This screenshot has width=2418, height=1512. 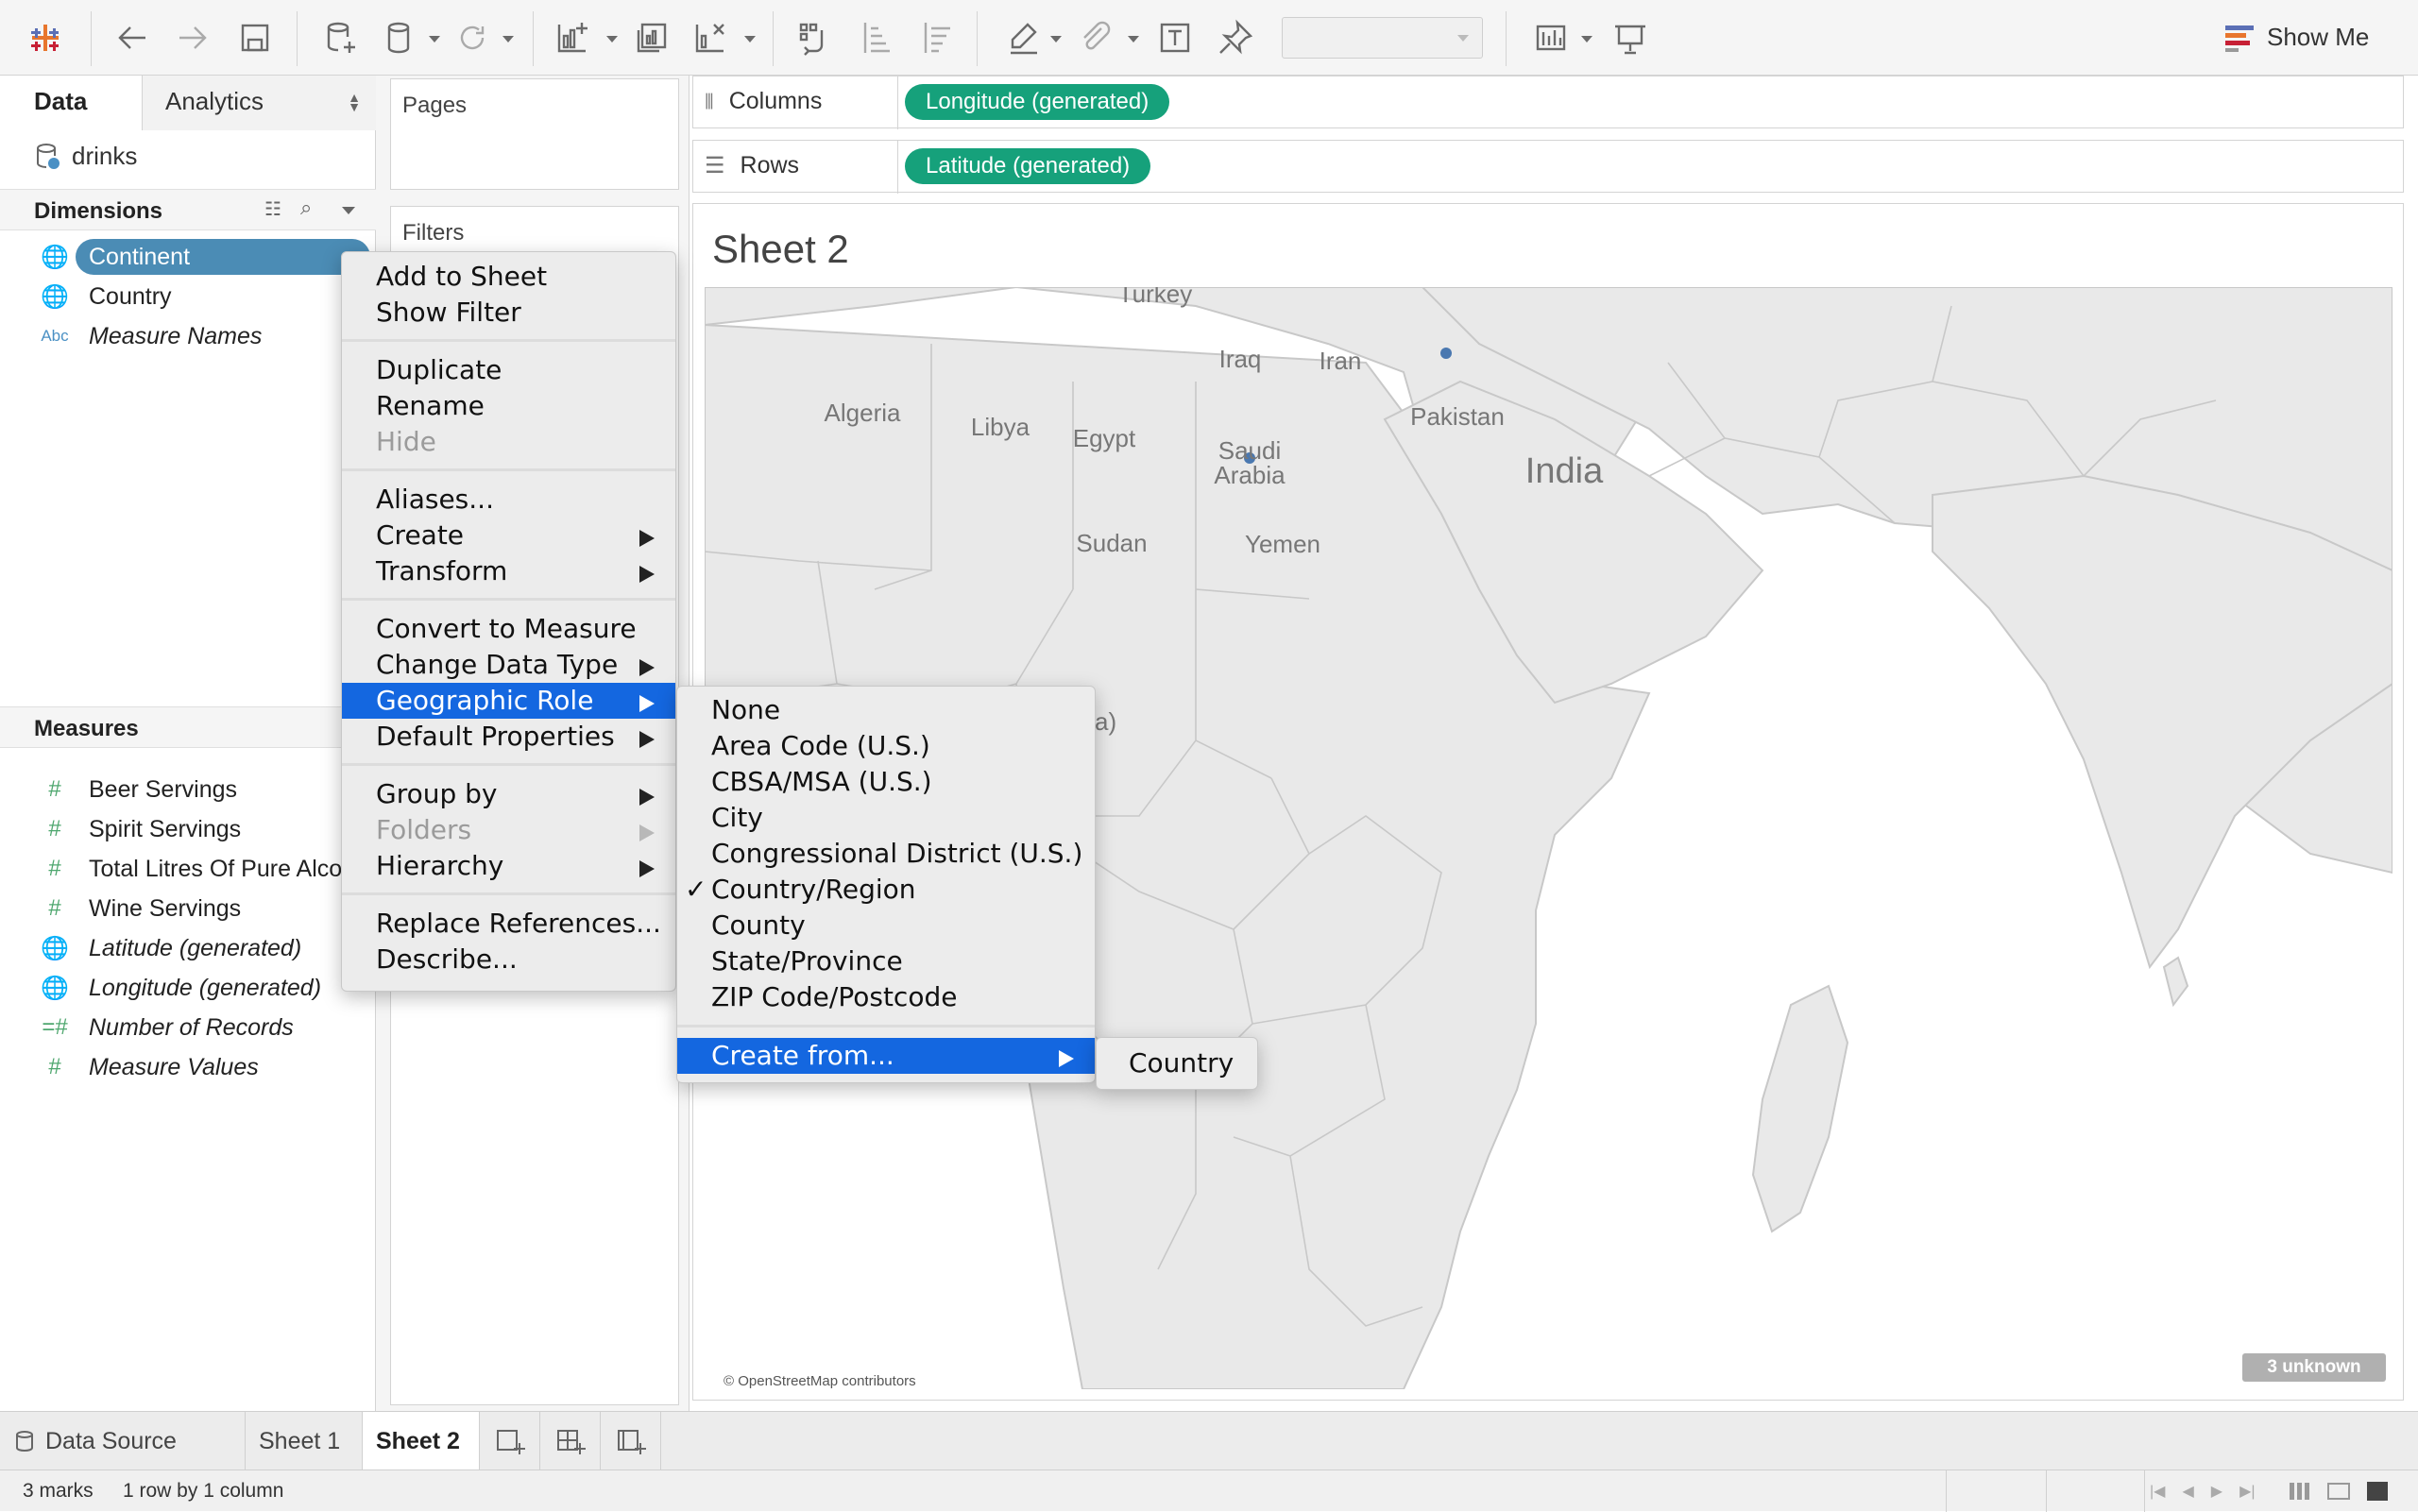 What do you see at coordinates (340, 38) in the screenshot?
I see `new-datasource-icon` at bounding box center [340, 38].